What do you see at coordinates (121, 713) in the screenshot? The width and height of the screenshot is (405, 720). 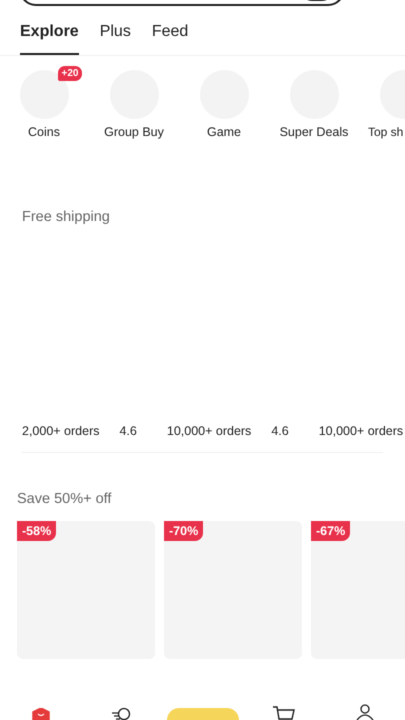 I see `search-icon` at bounding box center [121, 713].